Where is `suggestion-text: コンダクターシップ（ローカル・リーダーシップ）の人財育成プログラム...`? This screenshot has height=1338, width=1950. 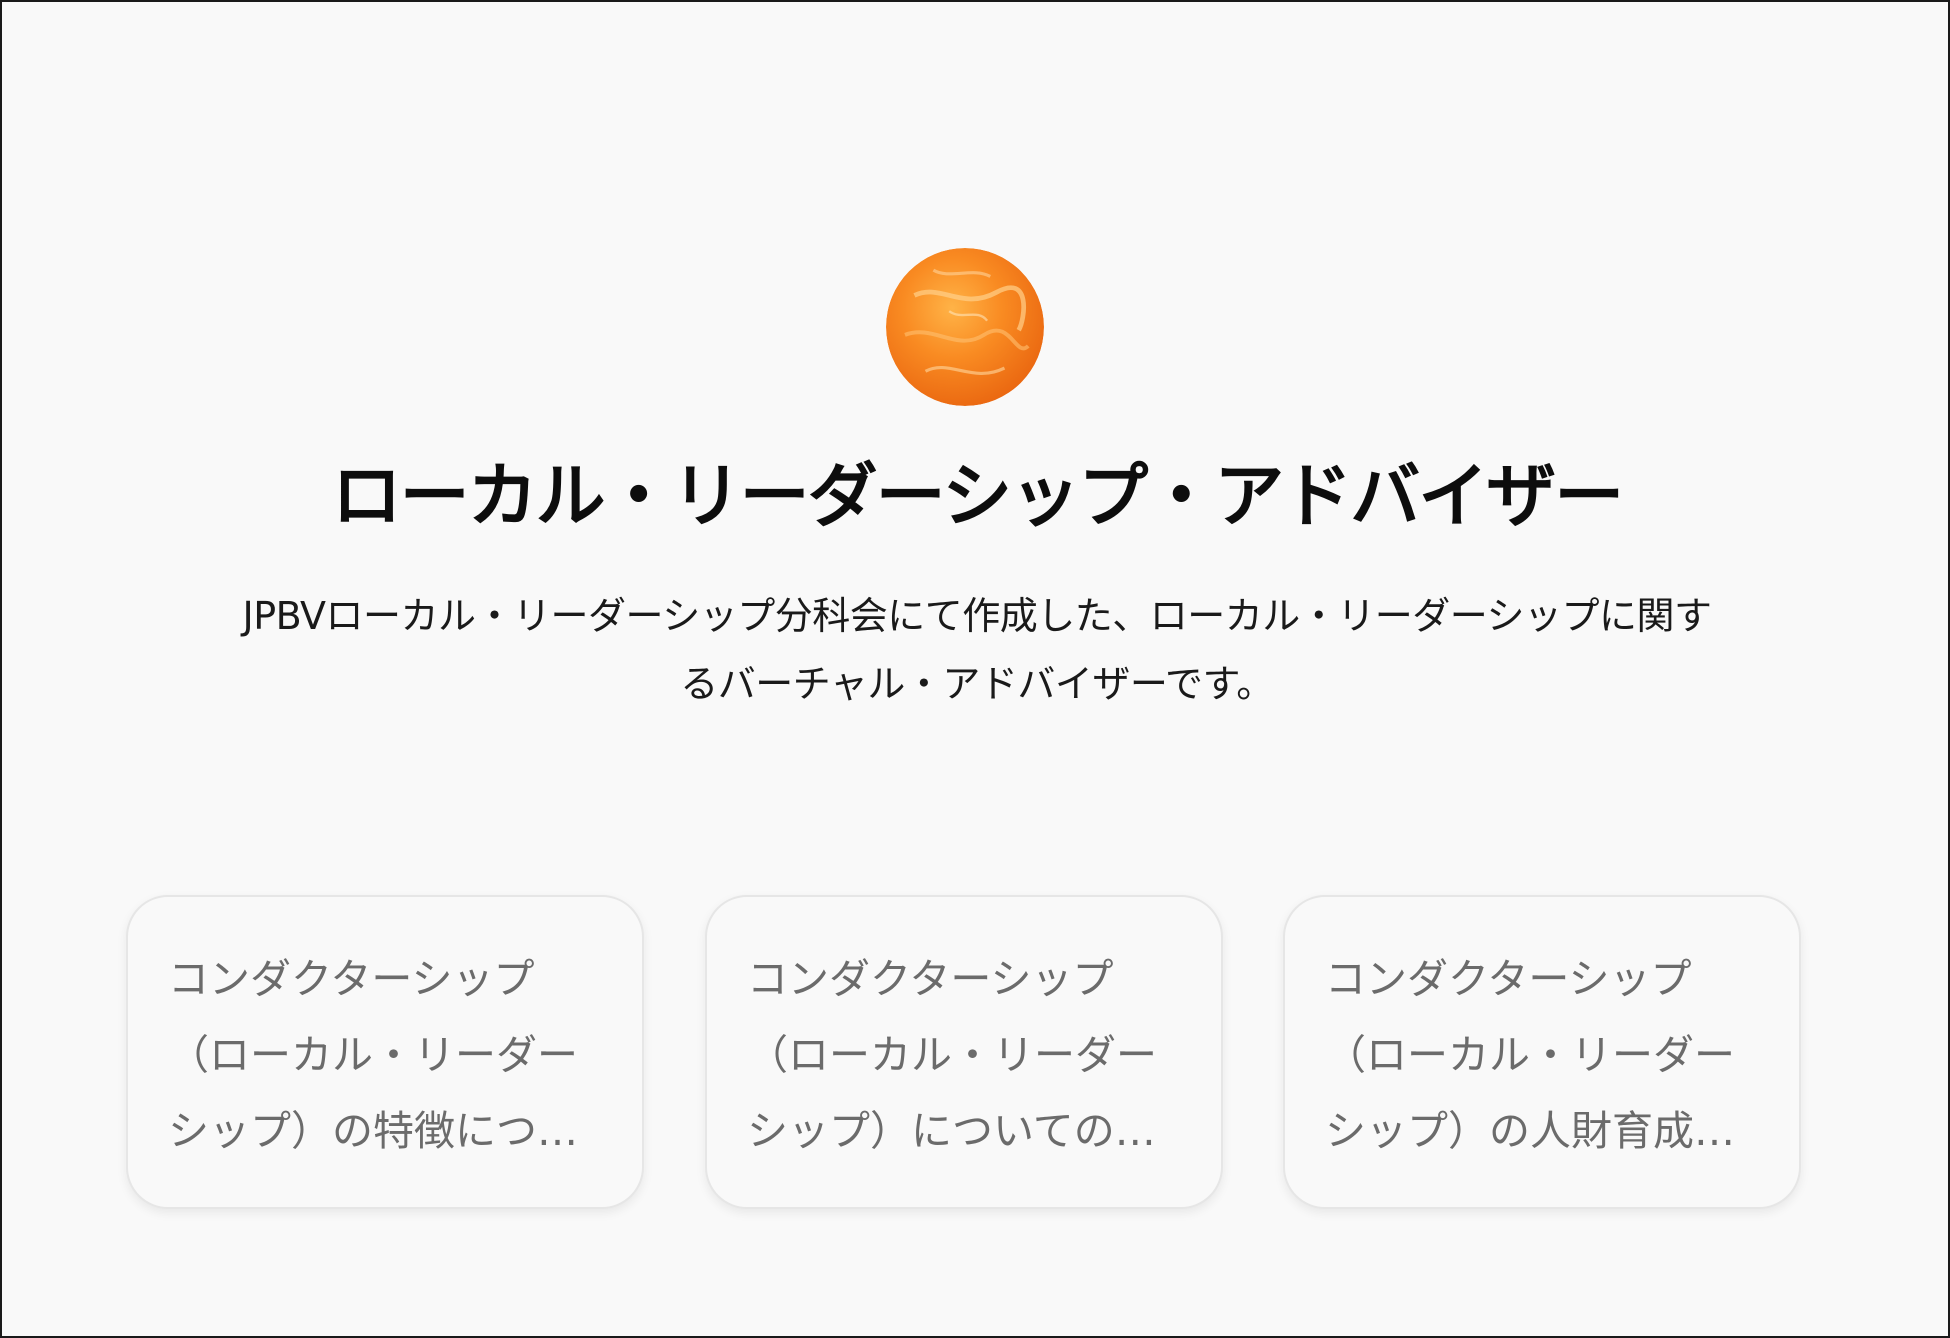 suggestion-text: コンダクターシップ（ローカル・リーダーシップ）の人財育成プログラム... is located at coordinates (1530, 1055).